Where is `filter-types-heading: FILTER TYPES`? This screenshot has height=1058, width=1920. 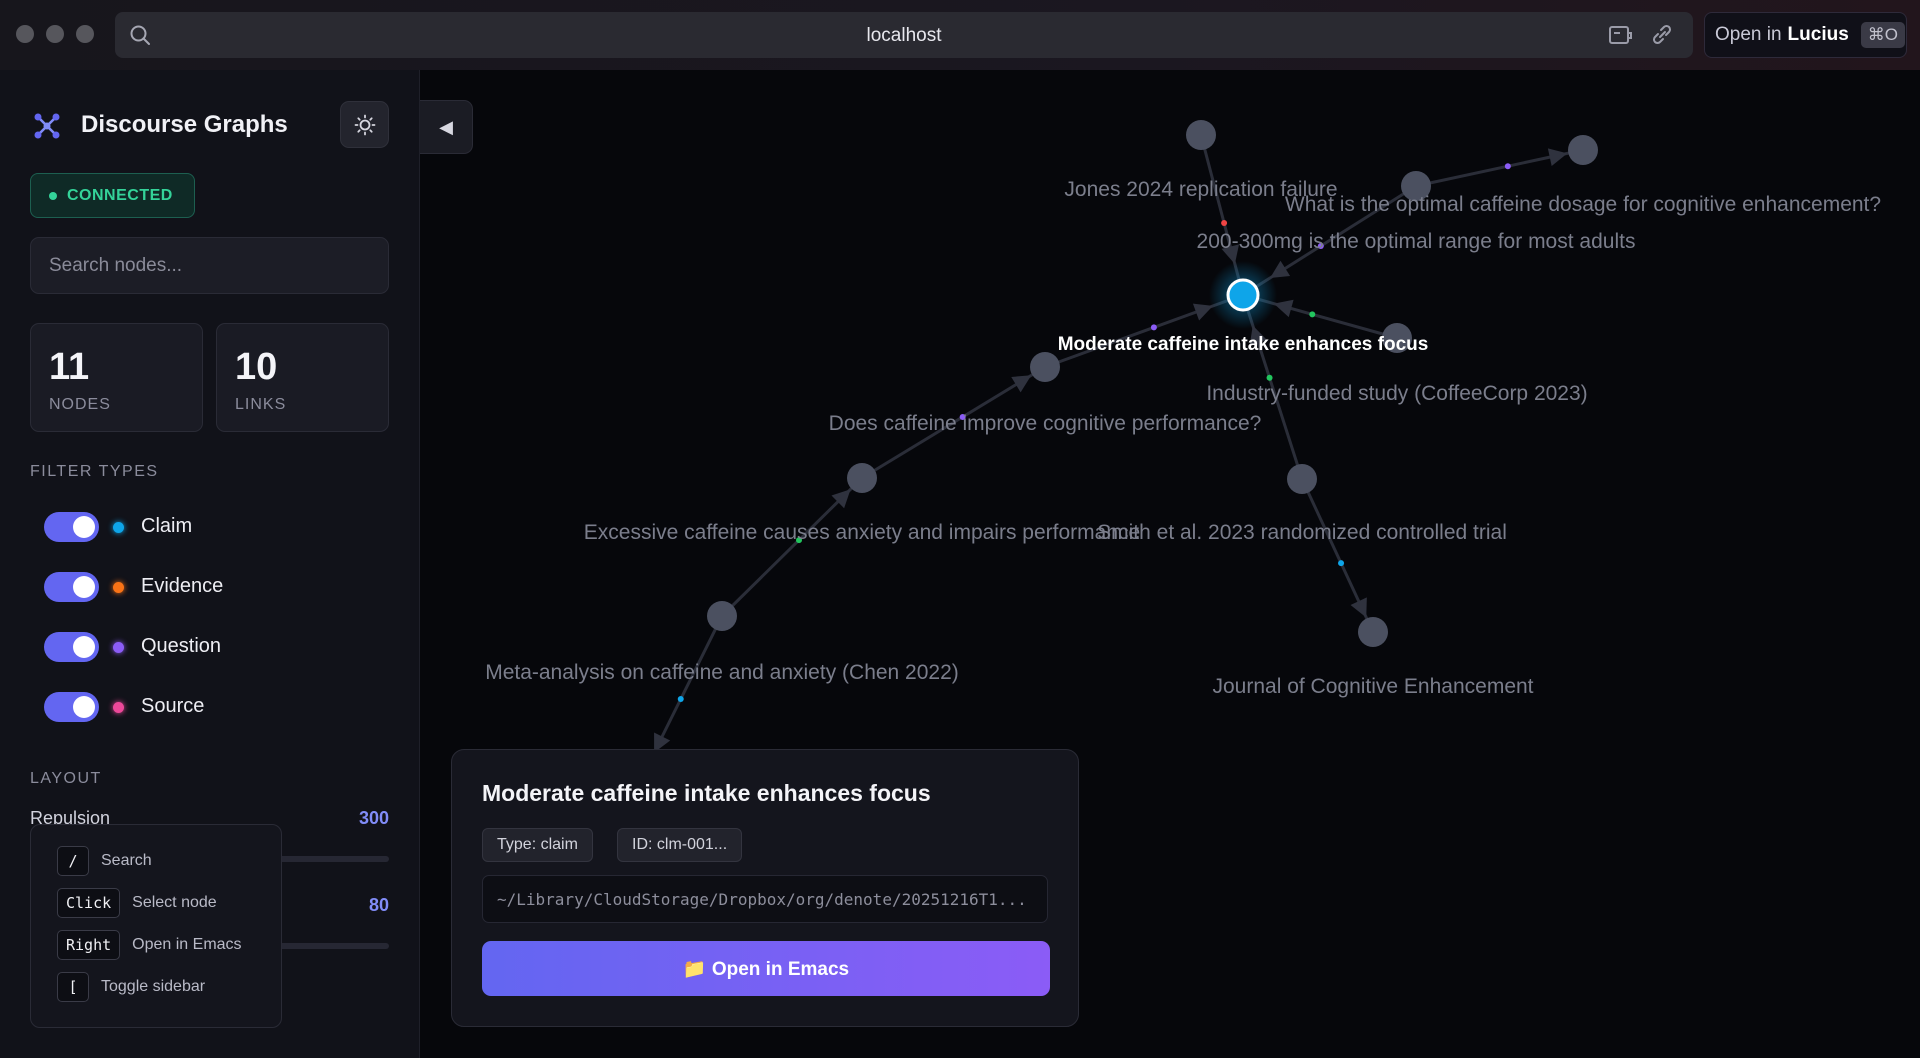
filter-types-heading: FILTER TYPES is located at coordinates (94, 471).